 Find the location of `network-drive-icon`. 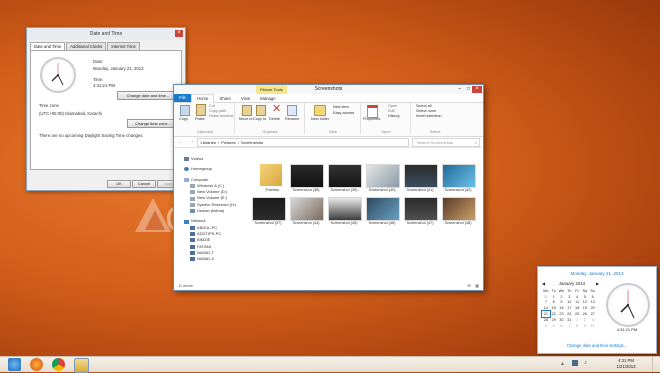

network-drive-icon is located at coordinates (192, 211).